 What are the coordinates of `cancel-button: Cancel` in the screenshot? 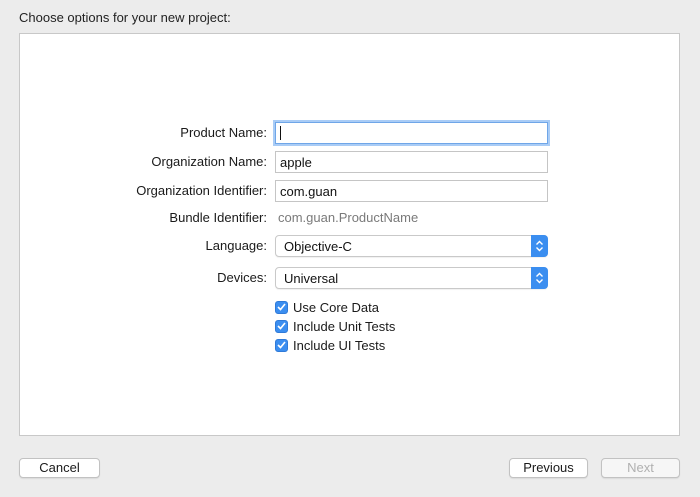 It's located at (59, 468).